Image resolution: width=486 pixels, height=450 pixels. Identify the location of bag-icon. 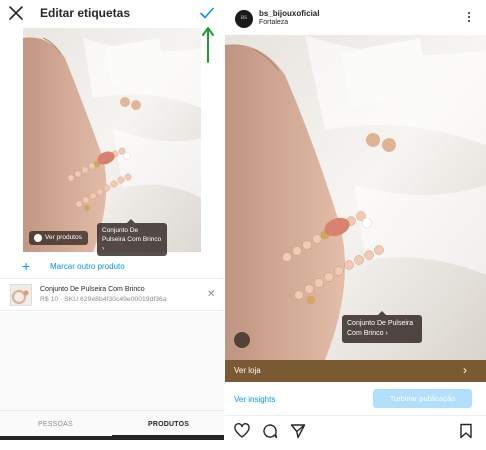
(38, 238).